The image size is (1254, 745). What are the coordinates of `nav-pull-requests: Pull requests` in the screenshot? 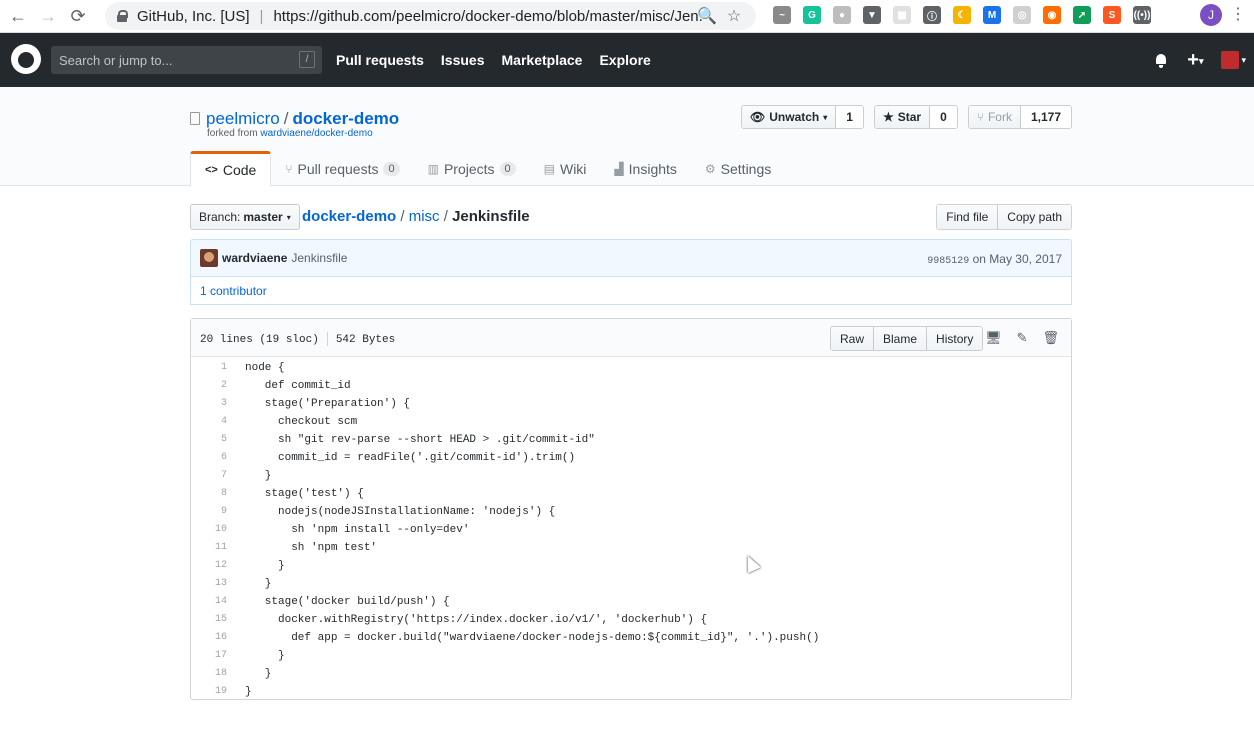 It's located at (380, 60).